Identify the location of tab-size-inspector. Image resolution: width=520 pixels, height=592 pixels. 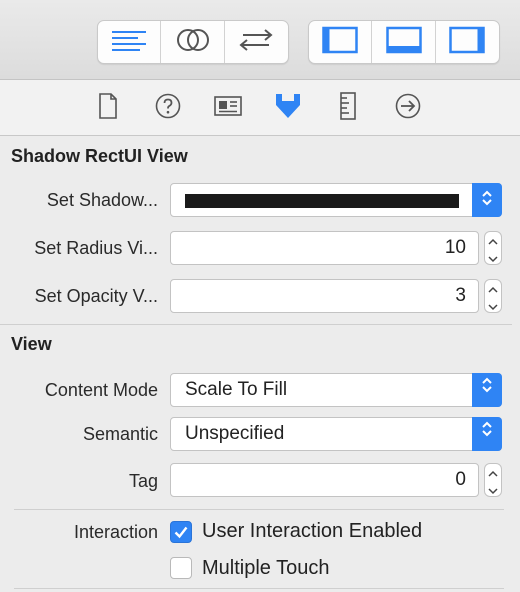
(348, 108).